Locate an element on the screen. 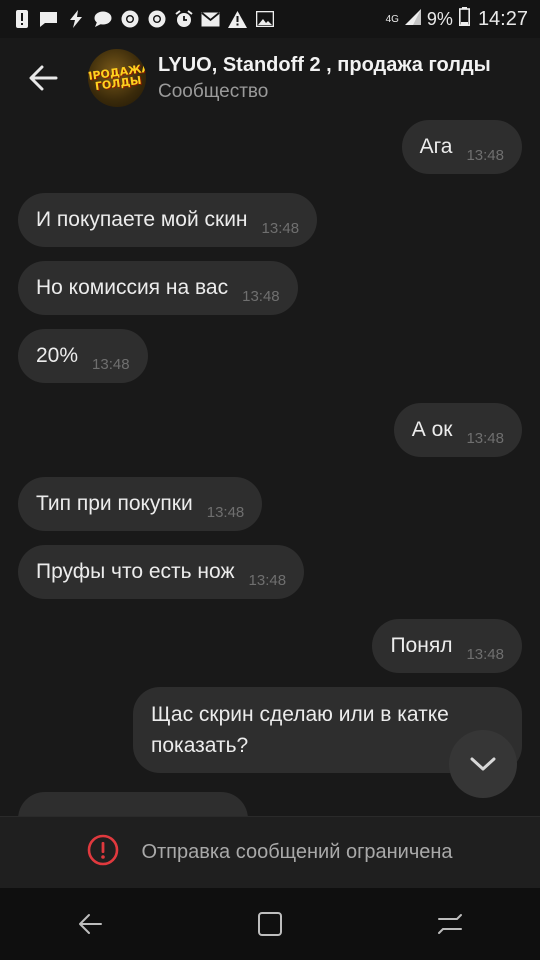  status-bar: 4G 9% 14:27 is located at coordinates (270, 19).